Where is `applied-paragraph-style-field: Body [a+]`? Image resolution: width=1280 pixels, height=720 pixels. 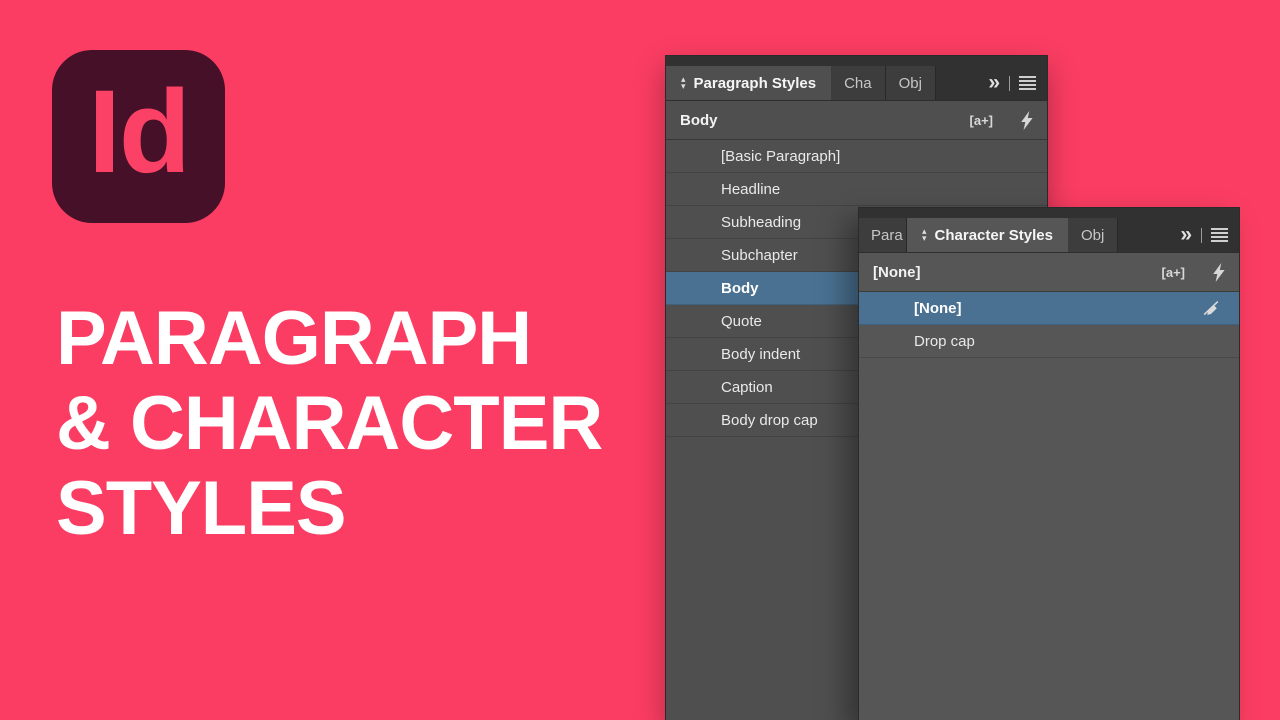
applied-paragraph-style-field: Body [a+] is located at coordinates (856, 120).